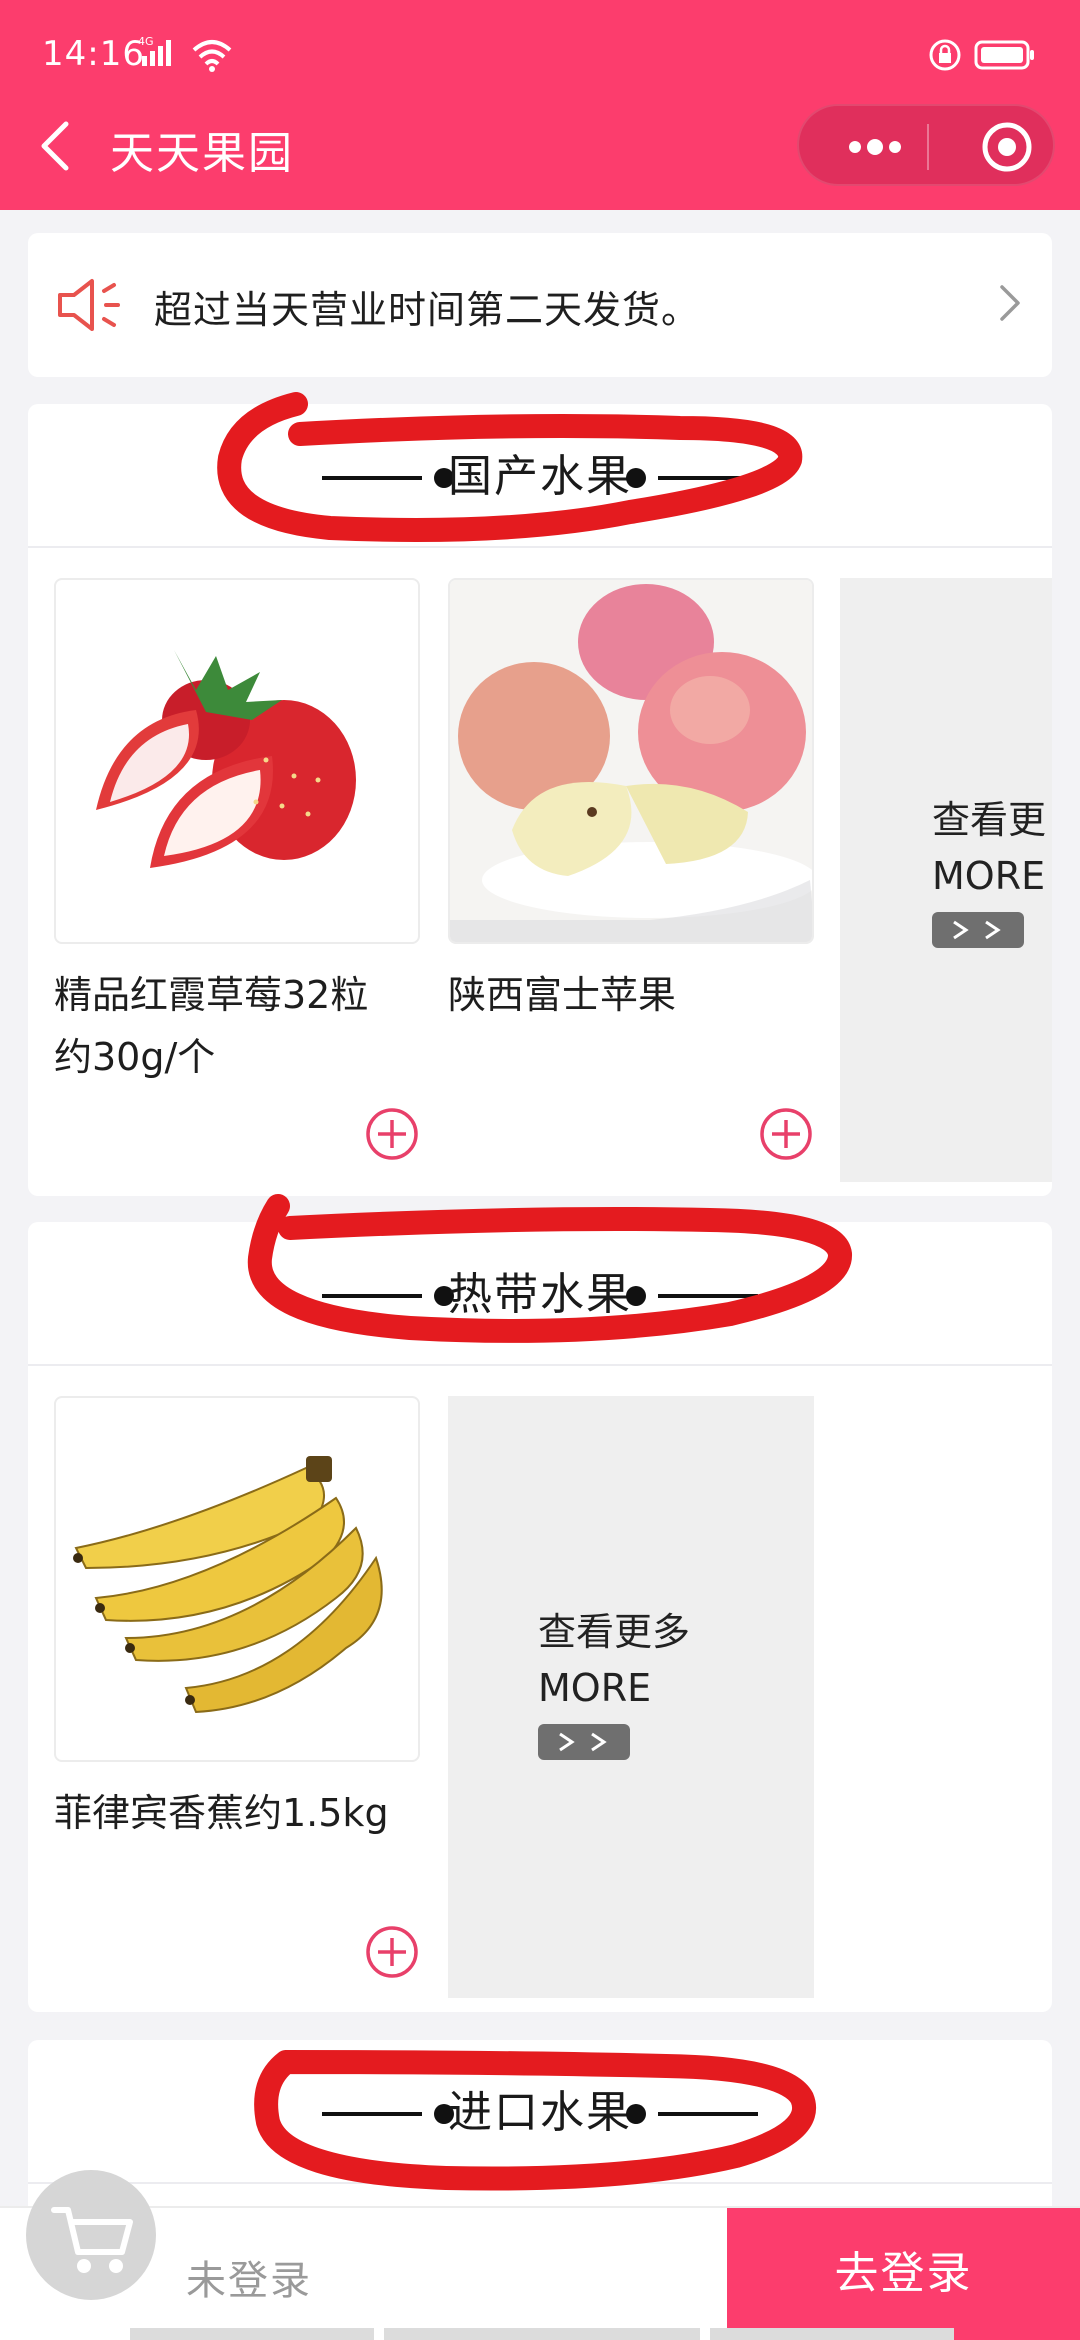 The height and width of the screenshot is (2340, 1080). What do you see at coordinates (90, 307) in the screenshot?
I see `speaker-icon` at bounding box center [90, 307].